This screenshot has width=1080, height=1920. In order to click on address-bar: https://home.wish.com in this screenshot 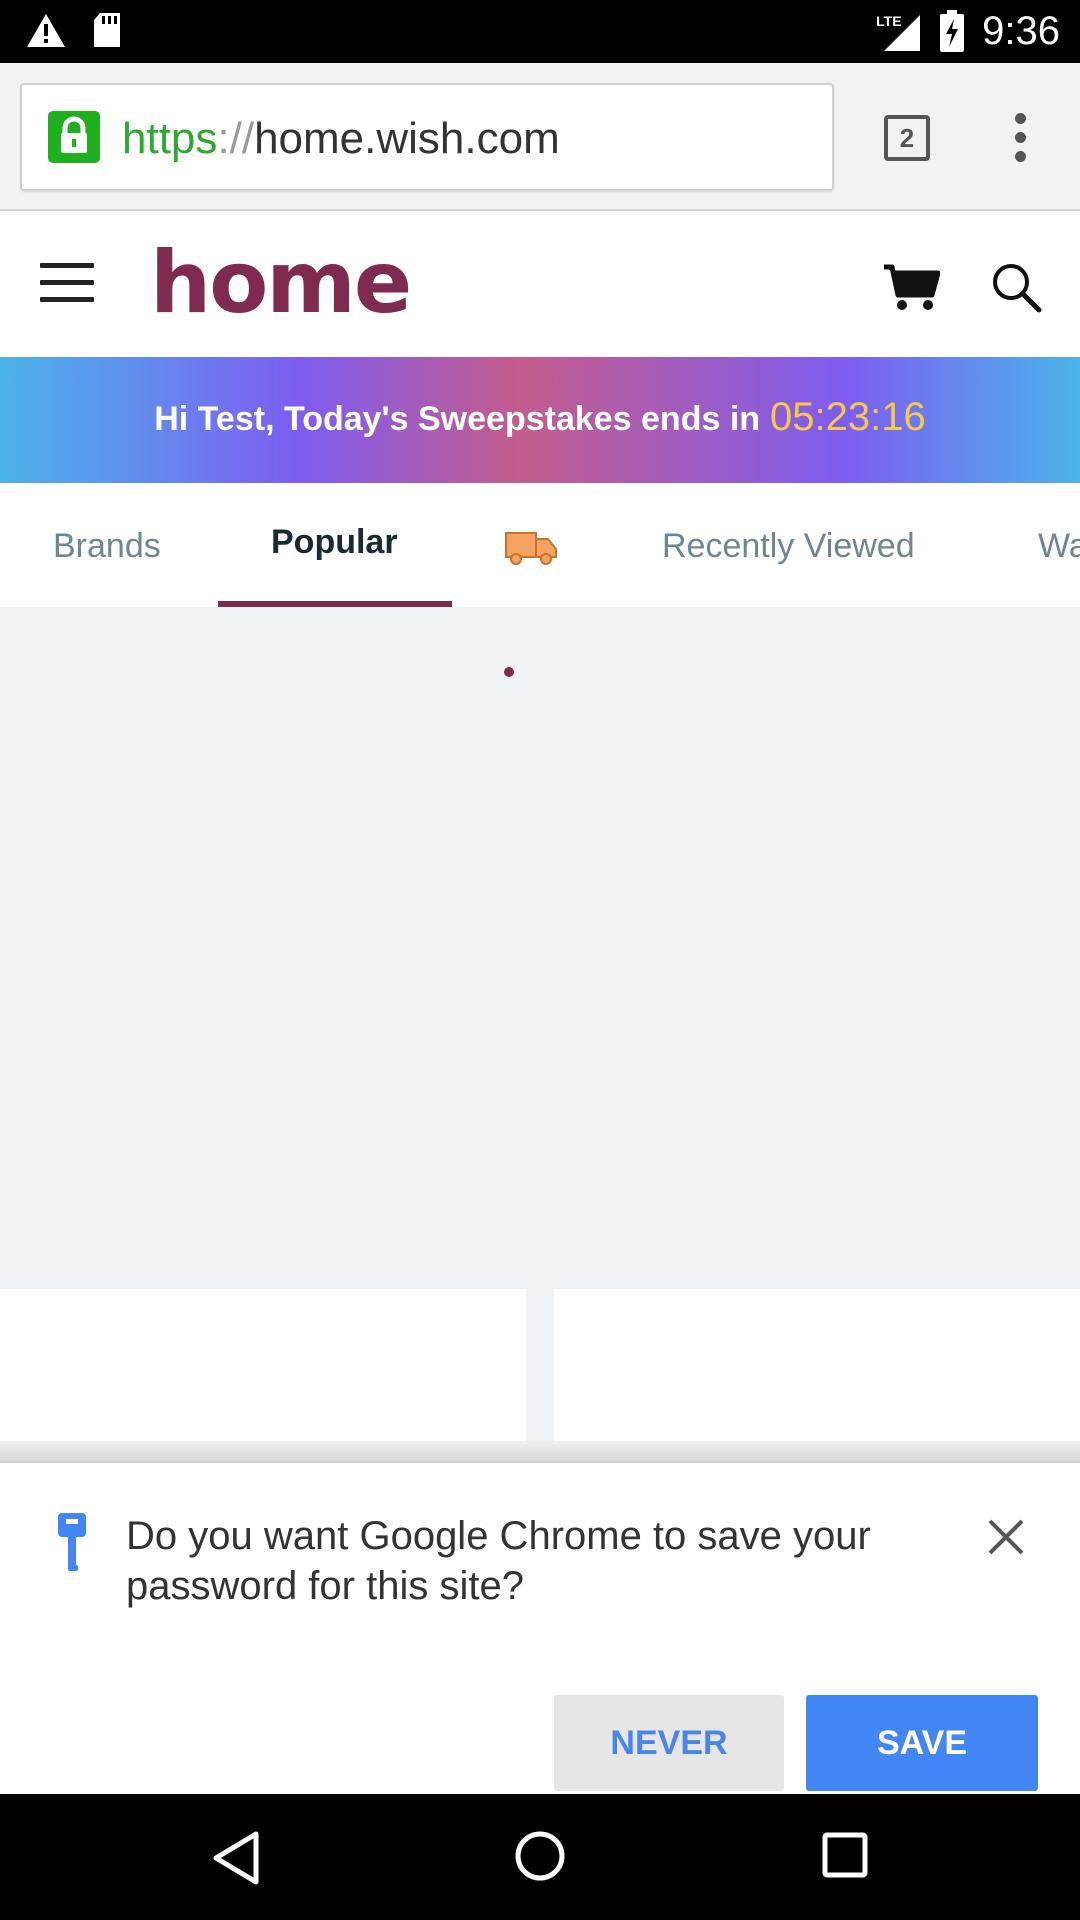, I will do `click(427, 137)`.